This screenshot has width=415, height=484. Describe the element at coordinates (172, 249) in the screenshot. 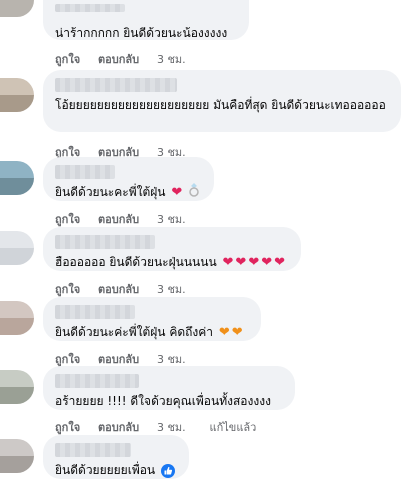

I see `comment-bubble: ฮืออออออ ยินดีด้วยนะฝุ่นนนนน ❤ ❤ ❤ ❤ ❤` at that location.